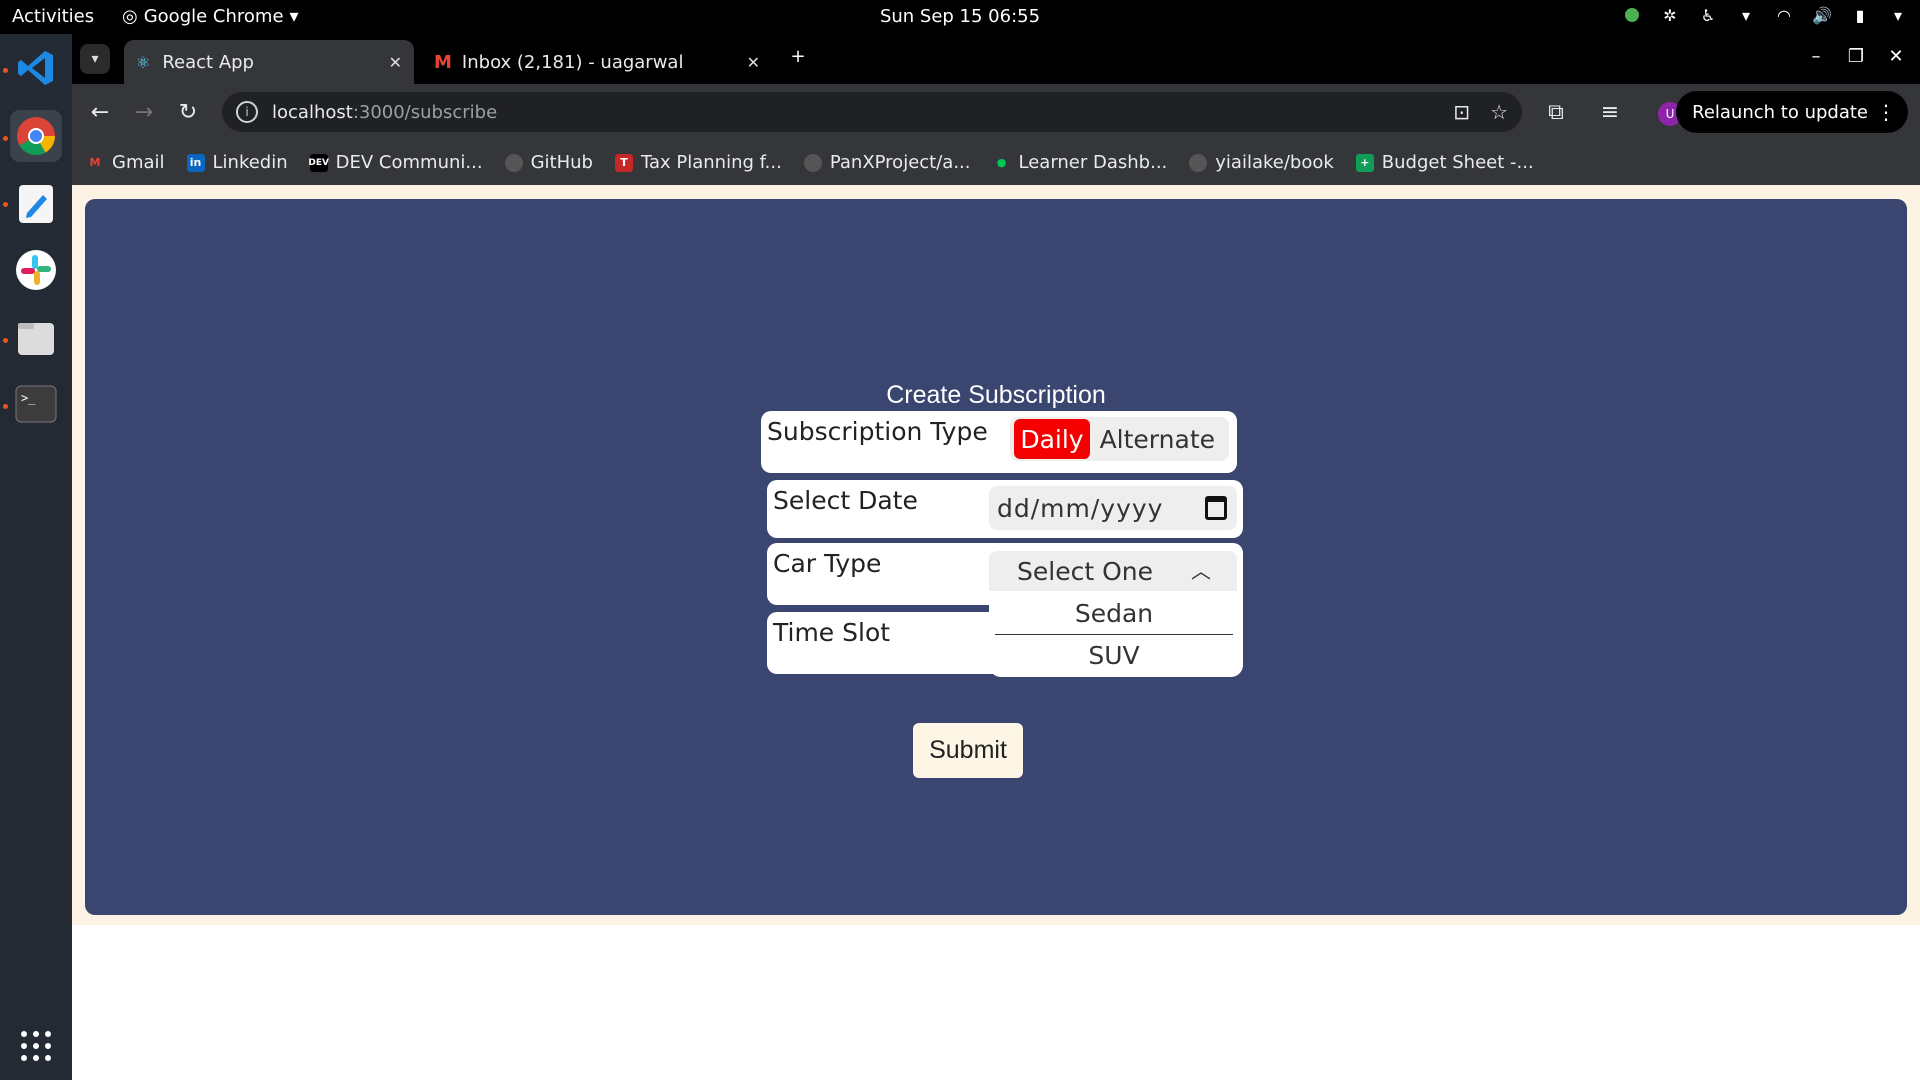 The image size is (1920, 1080). What do you see at coordinates (100, 112) in the screenshot?
I see `back-arrow-icon: ←` at bounding box center [100, 112].